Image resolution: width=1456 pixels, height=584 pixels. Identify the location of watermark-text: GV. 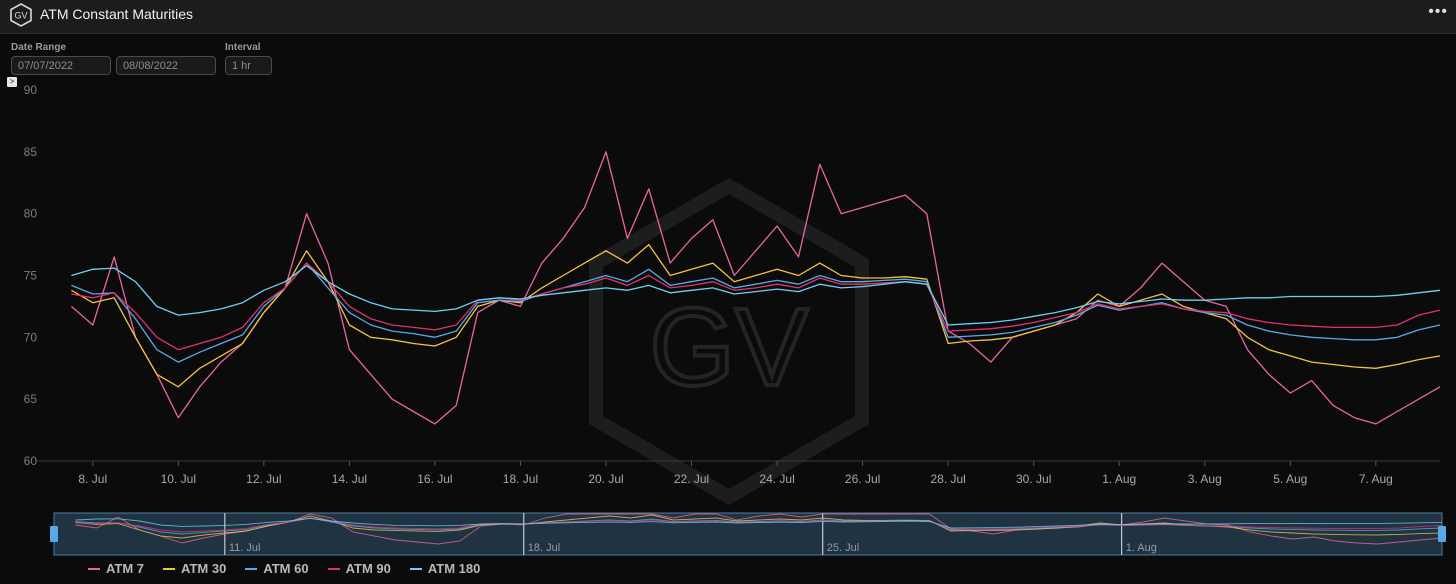
(729, 347).